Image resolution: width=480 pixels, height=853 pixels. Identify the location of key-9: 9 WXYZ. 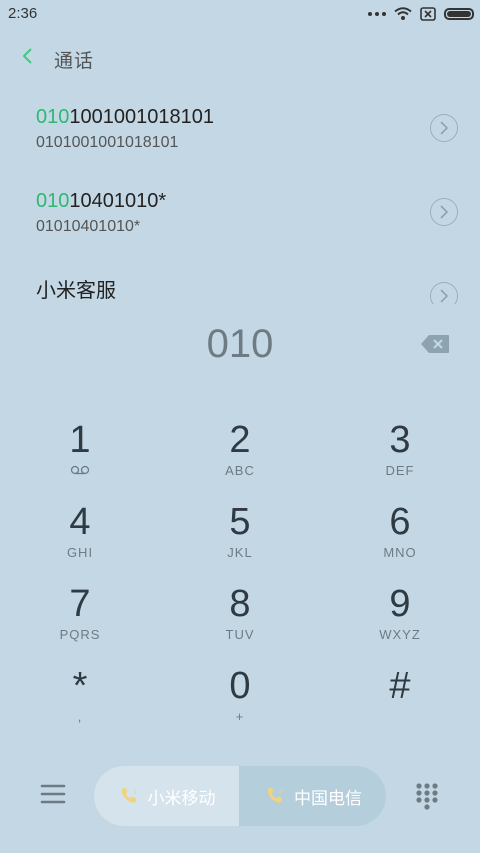
(400, 621).